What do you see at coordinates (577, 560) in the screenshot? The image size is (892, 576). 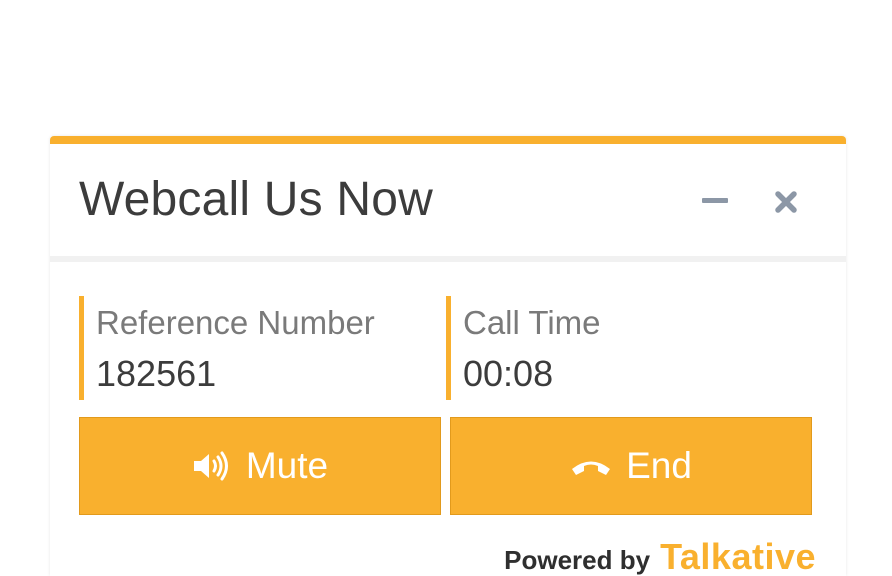 I see `powered-by-text: Powered by` at bounding box center [577, 560].